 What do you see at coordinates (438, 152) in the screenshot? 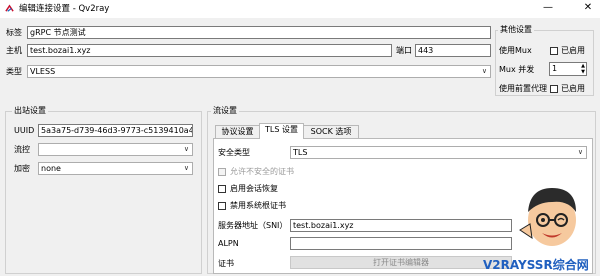
I see `security-type-select: TLS ∨` at bounding box center [438, 152].